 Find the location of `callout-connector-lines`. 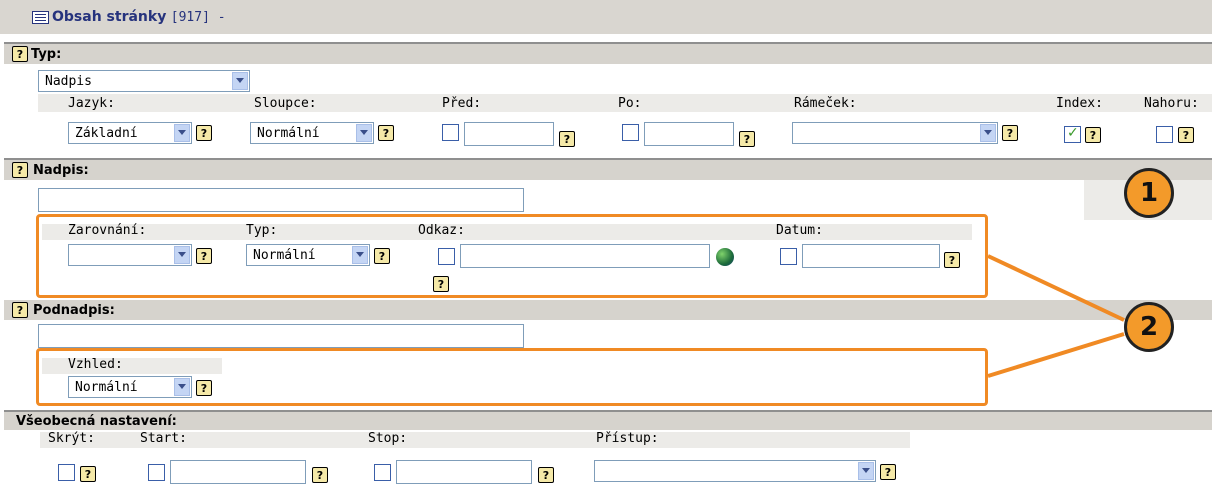

callout-connector-lines is located at coordinates (1056, 316).